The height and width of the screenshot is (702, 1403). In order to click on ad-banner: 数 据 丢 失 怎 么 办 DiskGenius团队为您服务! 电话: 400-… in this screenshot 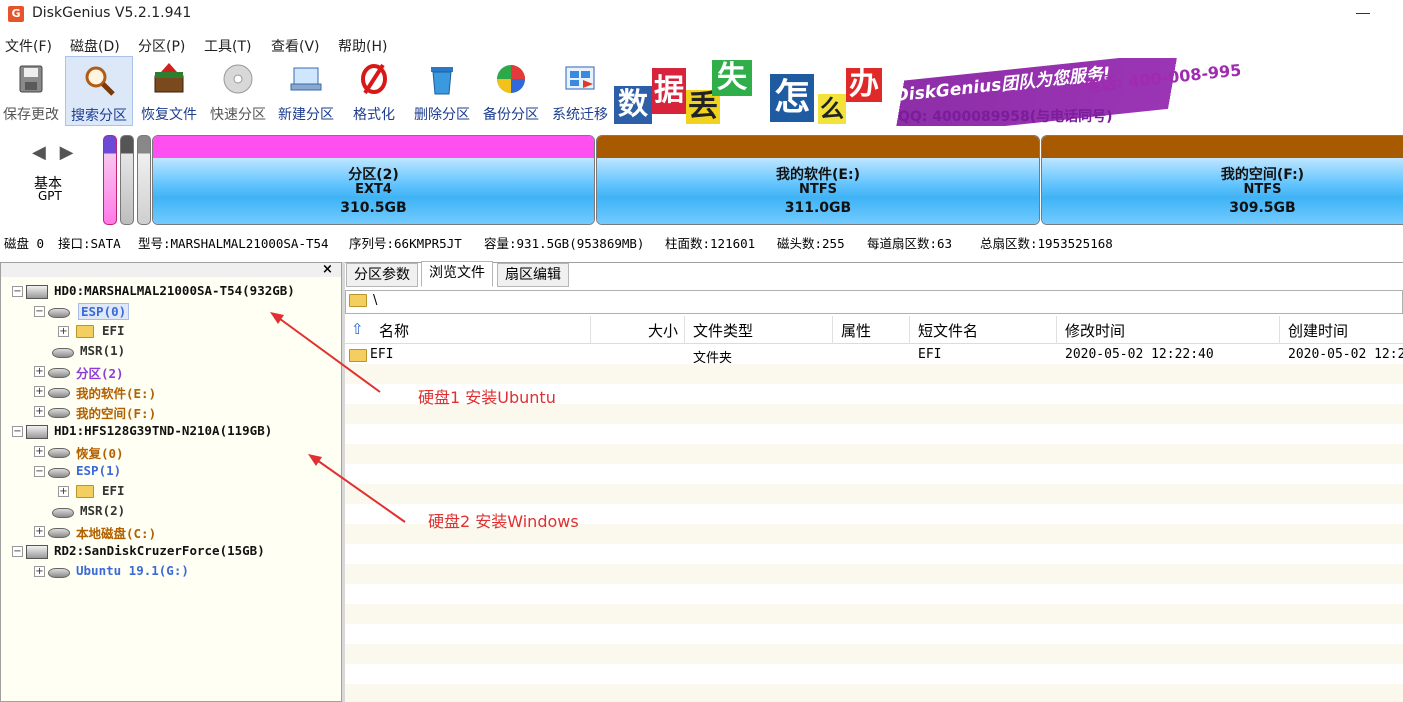, I will do `click(927, 92)`.